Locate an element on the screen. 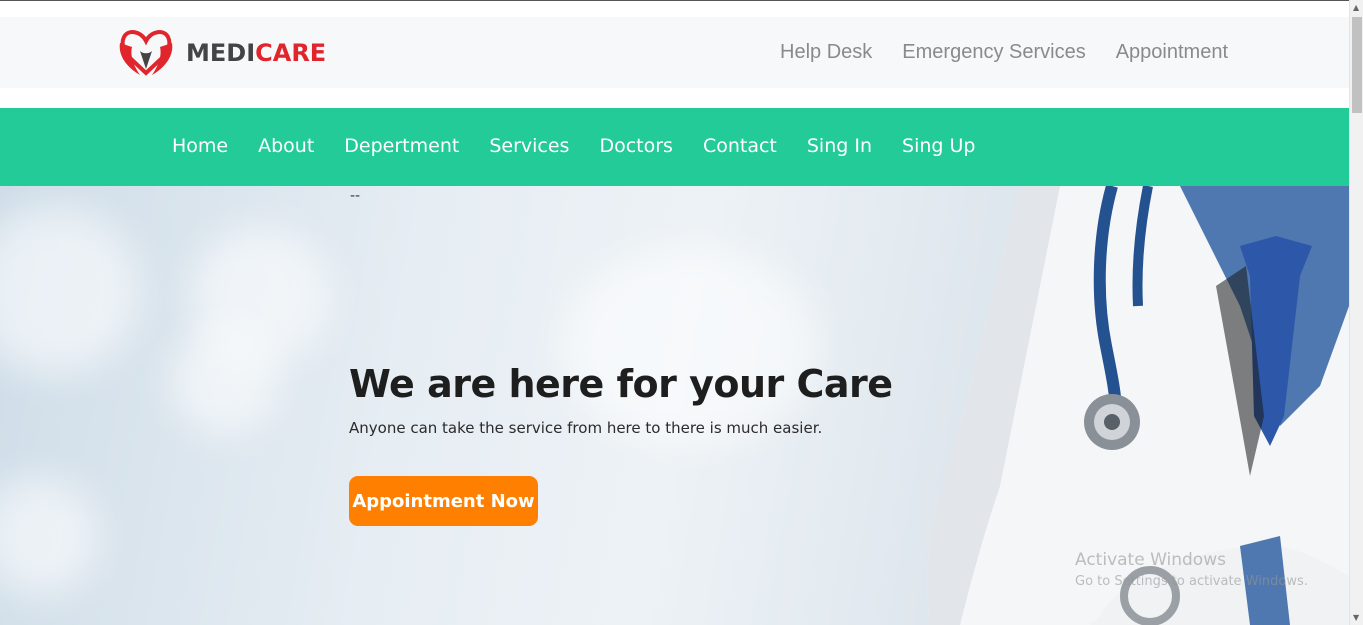 The image size is (1363, 625). appointment-now-button: Appointment Now is located at coordinates (443, 501).